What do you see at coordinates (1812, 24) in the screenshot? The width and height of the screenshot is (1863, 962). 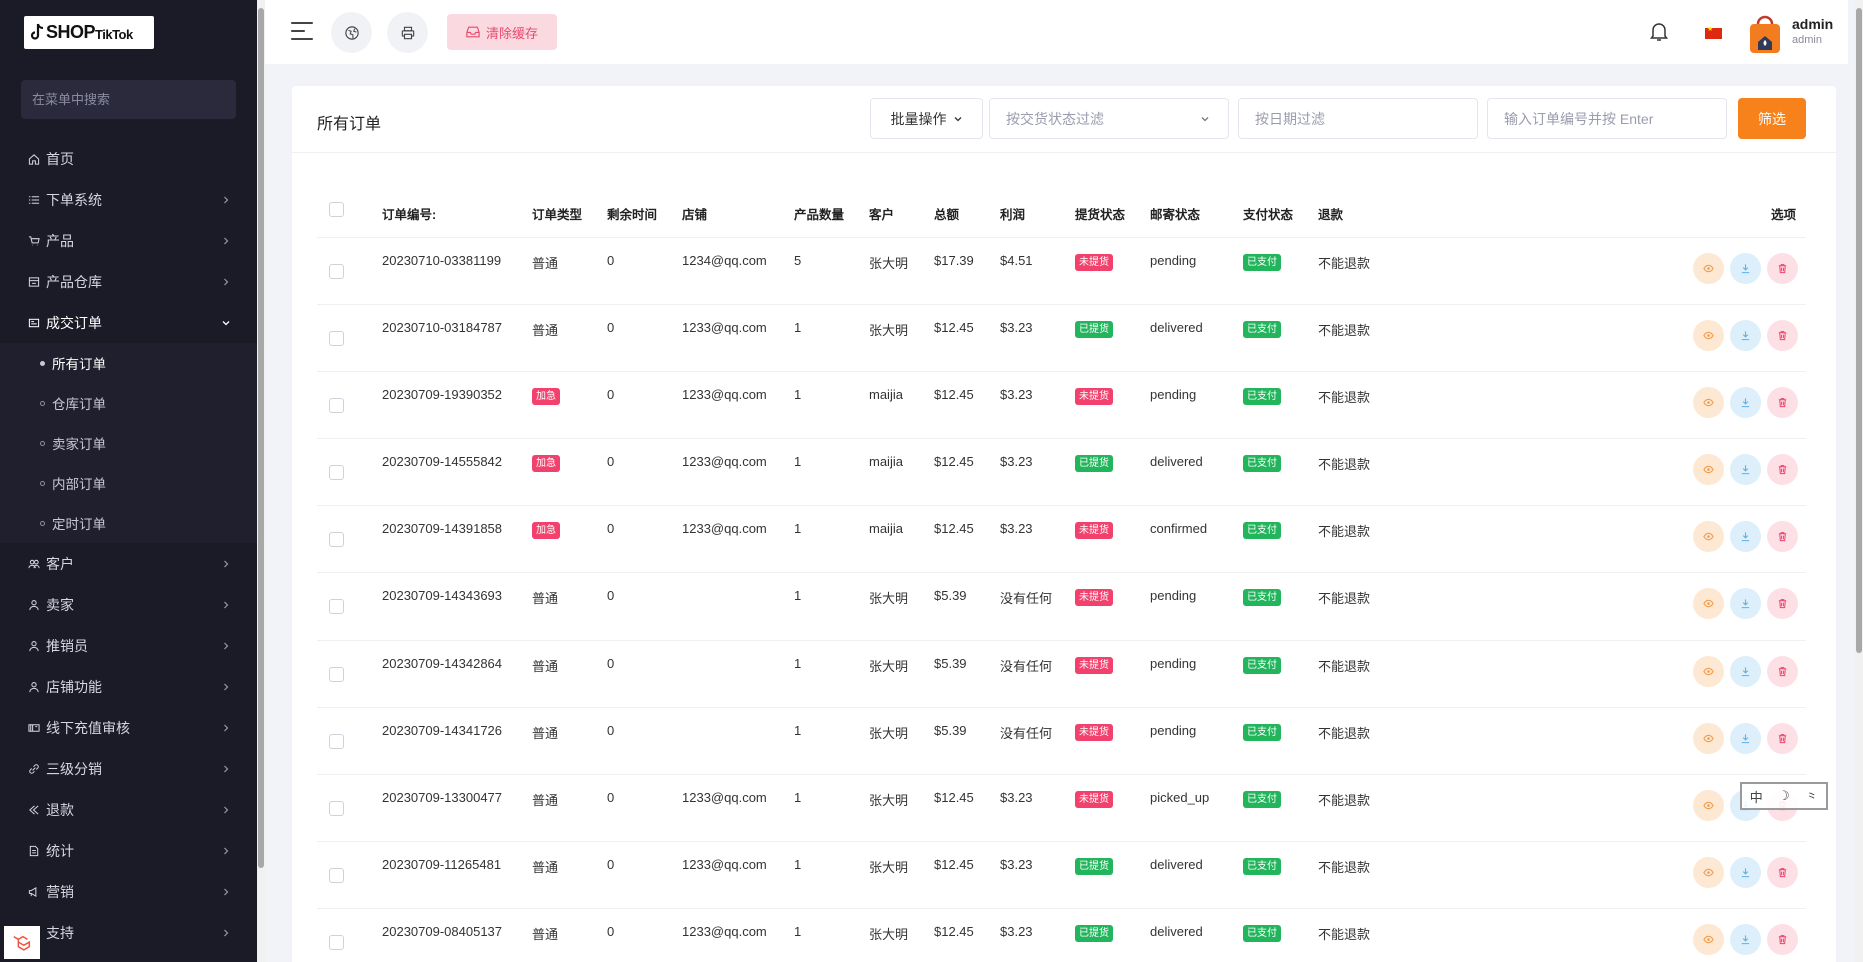 I see `user-name: admin` at bounding box center [1812, 24].